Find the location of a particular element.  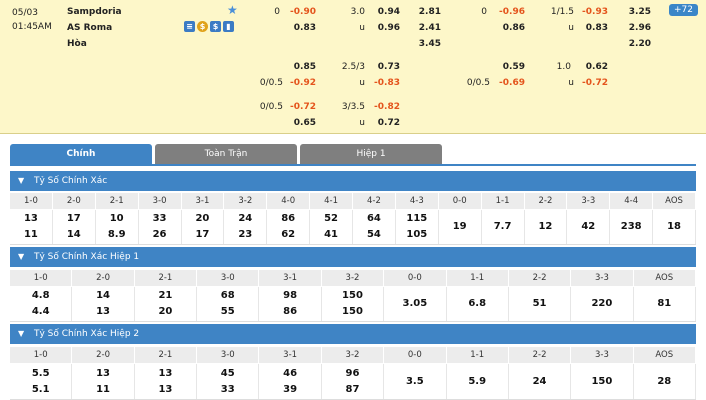

h1-alt1-handicap-home: 0.59 is located at coordinates (507, 67).